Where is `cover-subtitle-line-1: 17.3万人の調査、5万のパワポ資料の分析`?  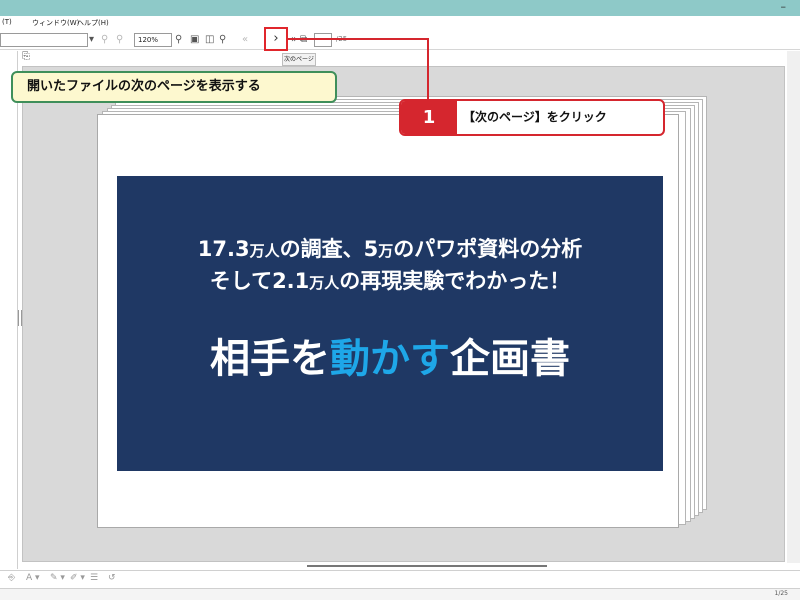 cover-subtitle-line-1: 17.3万人の調査、5万のパワポ資料の分析 is located at coordinates (390, 250).